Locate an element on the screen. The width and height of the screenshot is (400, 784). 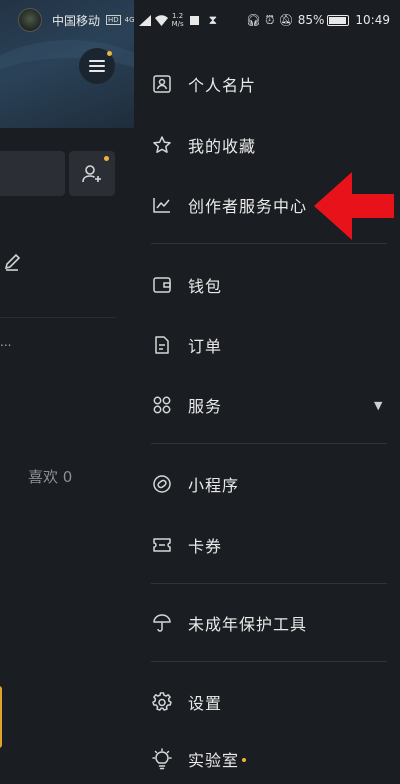
caret-down-icon: ▼ is located at coordinates (378, 405).